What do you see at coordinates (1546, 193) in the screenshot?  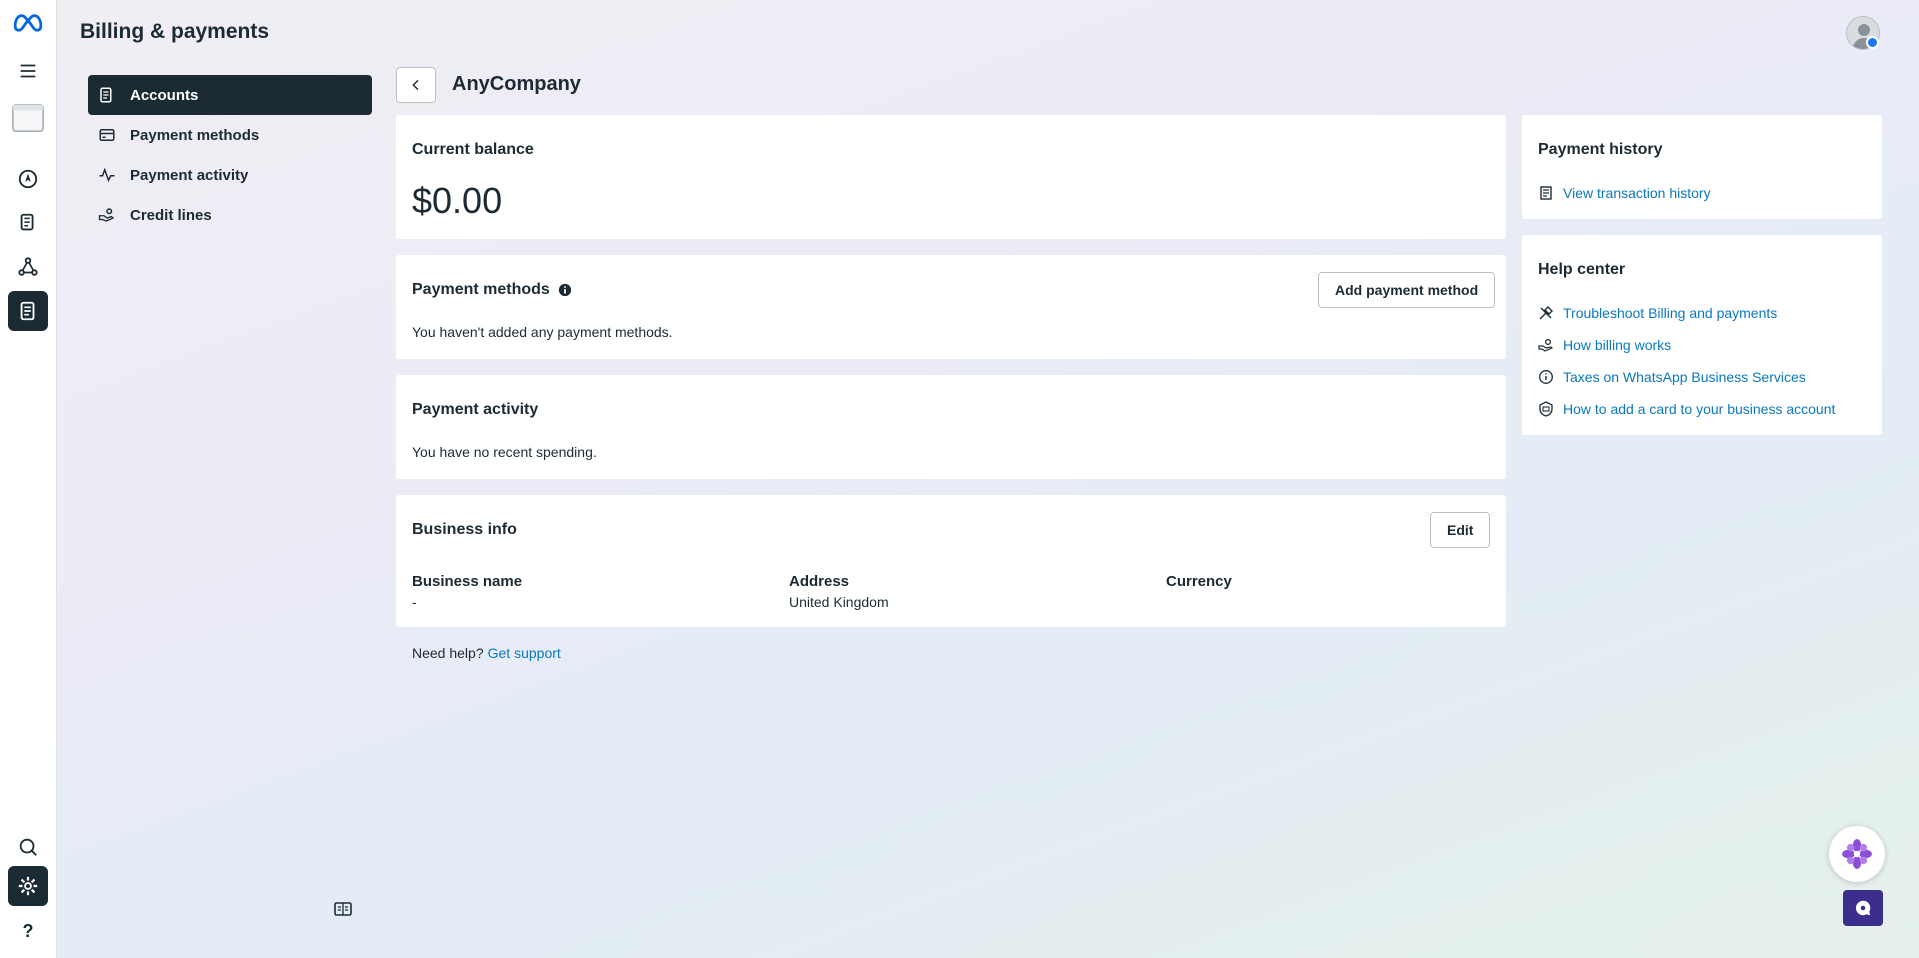 I see `receipt-icon` at bounding box center [1546, 193].